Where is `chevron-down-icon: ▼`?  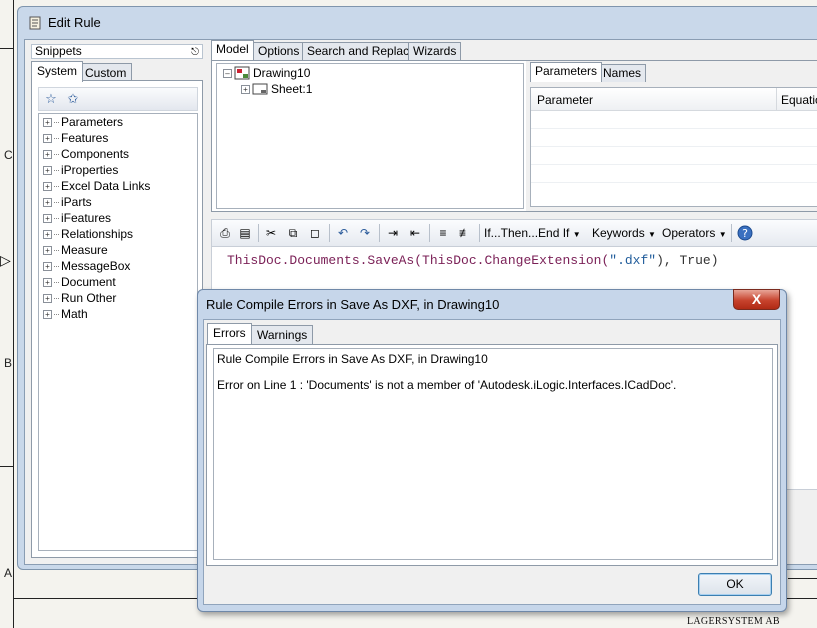 chevron-down-icon: ▼ is located at coordinates (652, 234).